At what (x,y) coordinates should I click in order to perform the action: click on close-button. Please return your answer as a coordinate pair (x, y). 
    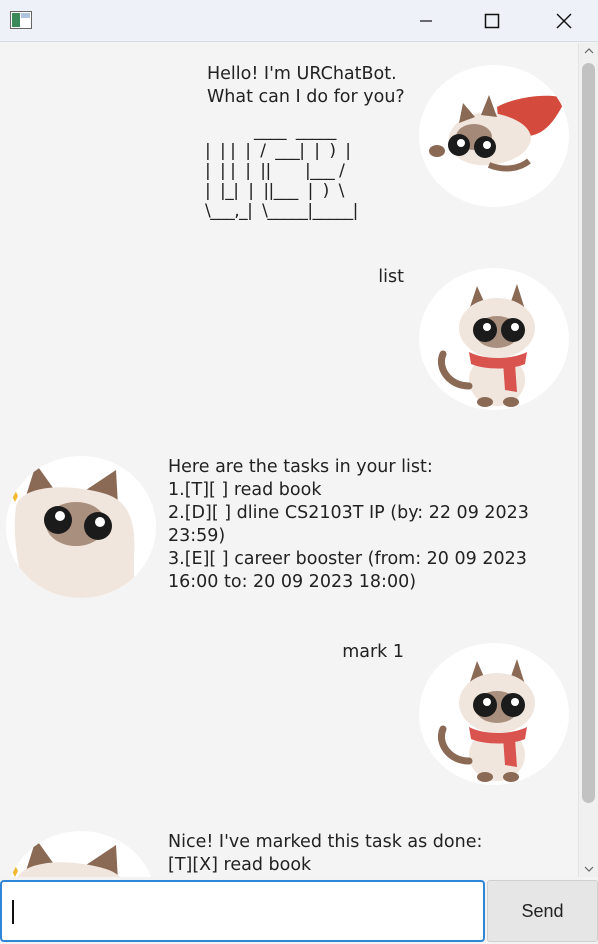
    Looking at the image, I should click on (564, 21).